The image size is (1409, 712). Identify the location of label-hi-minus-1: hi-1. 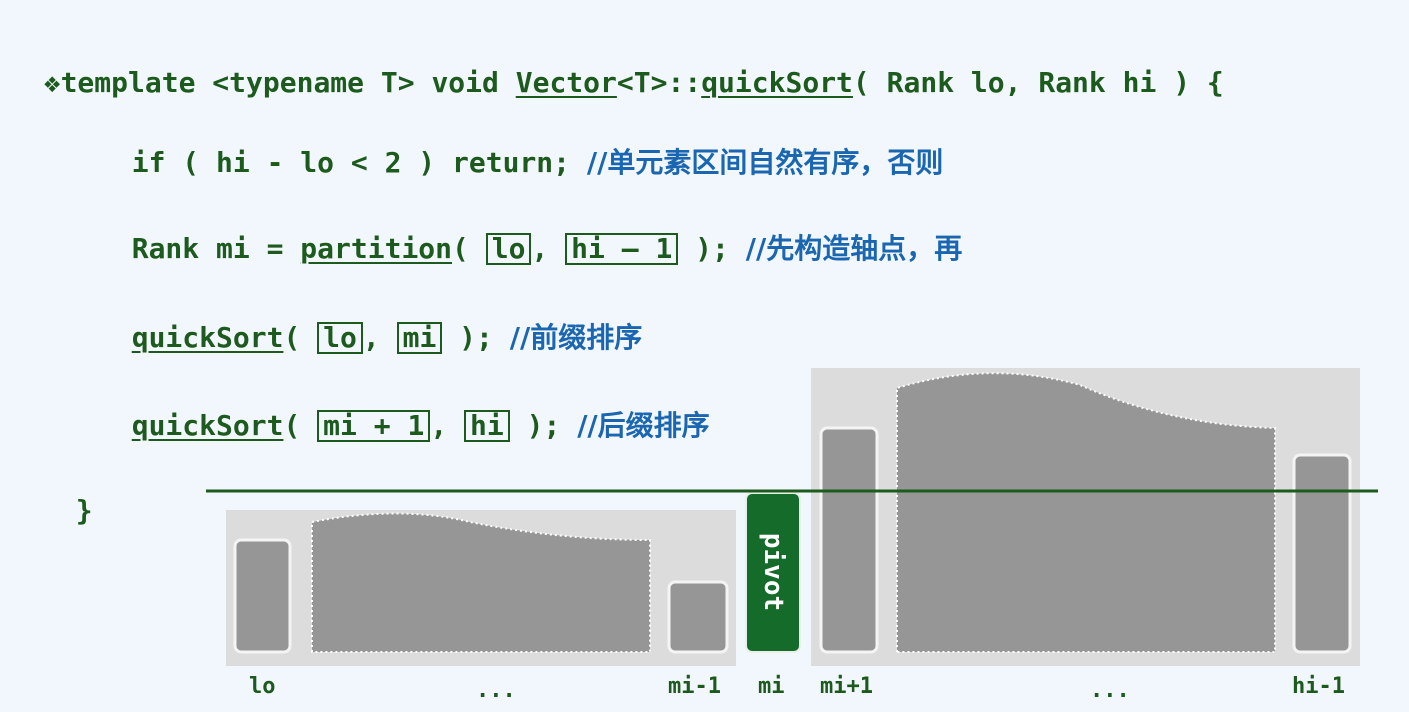
(1318, 686).